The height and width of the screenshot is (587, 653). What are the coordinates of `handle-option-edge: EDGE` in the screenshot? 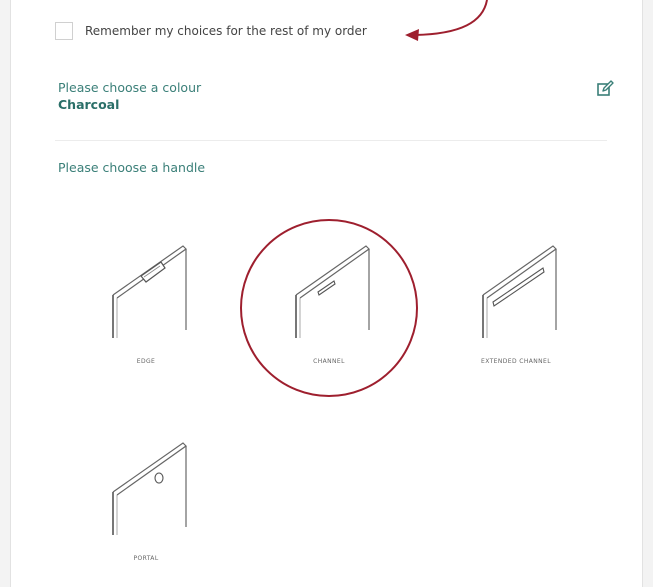 It's located at (146, 302).